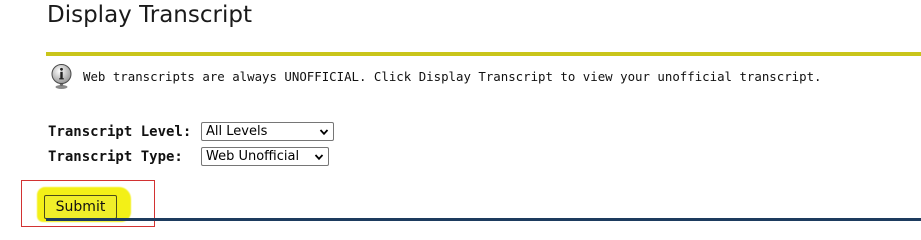 This screenshot has height=240, width=921. What do you see at coordinates (237, 131) in the screenshot?
I see `transcript-level-value: All Levels` at bounding box center [237, 131].